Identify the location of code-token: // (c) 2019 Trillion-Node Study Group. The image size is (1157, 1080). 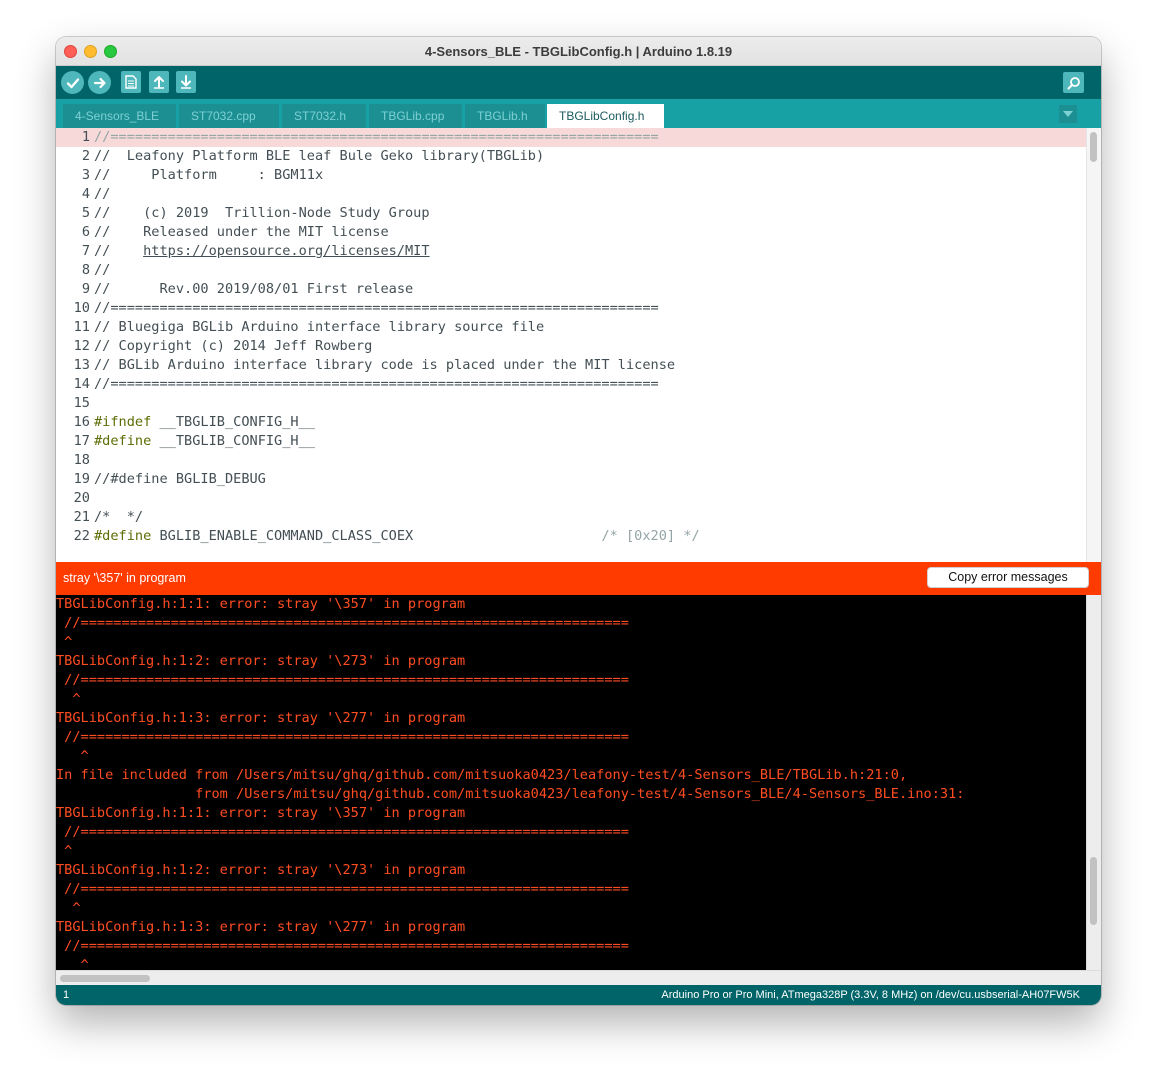
(262, 213).